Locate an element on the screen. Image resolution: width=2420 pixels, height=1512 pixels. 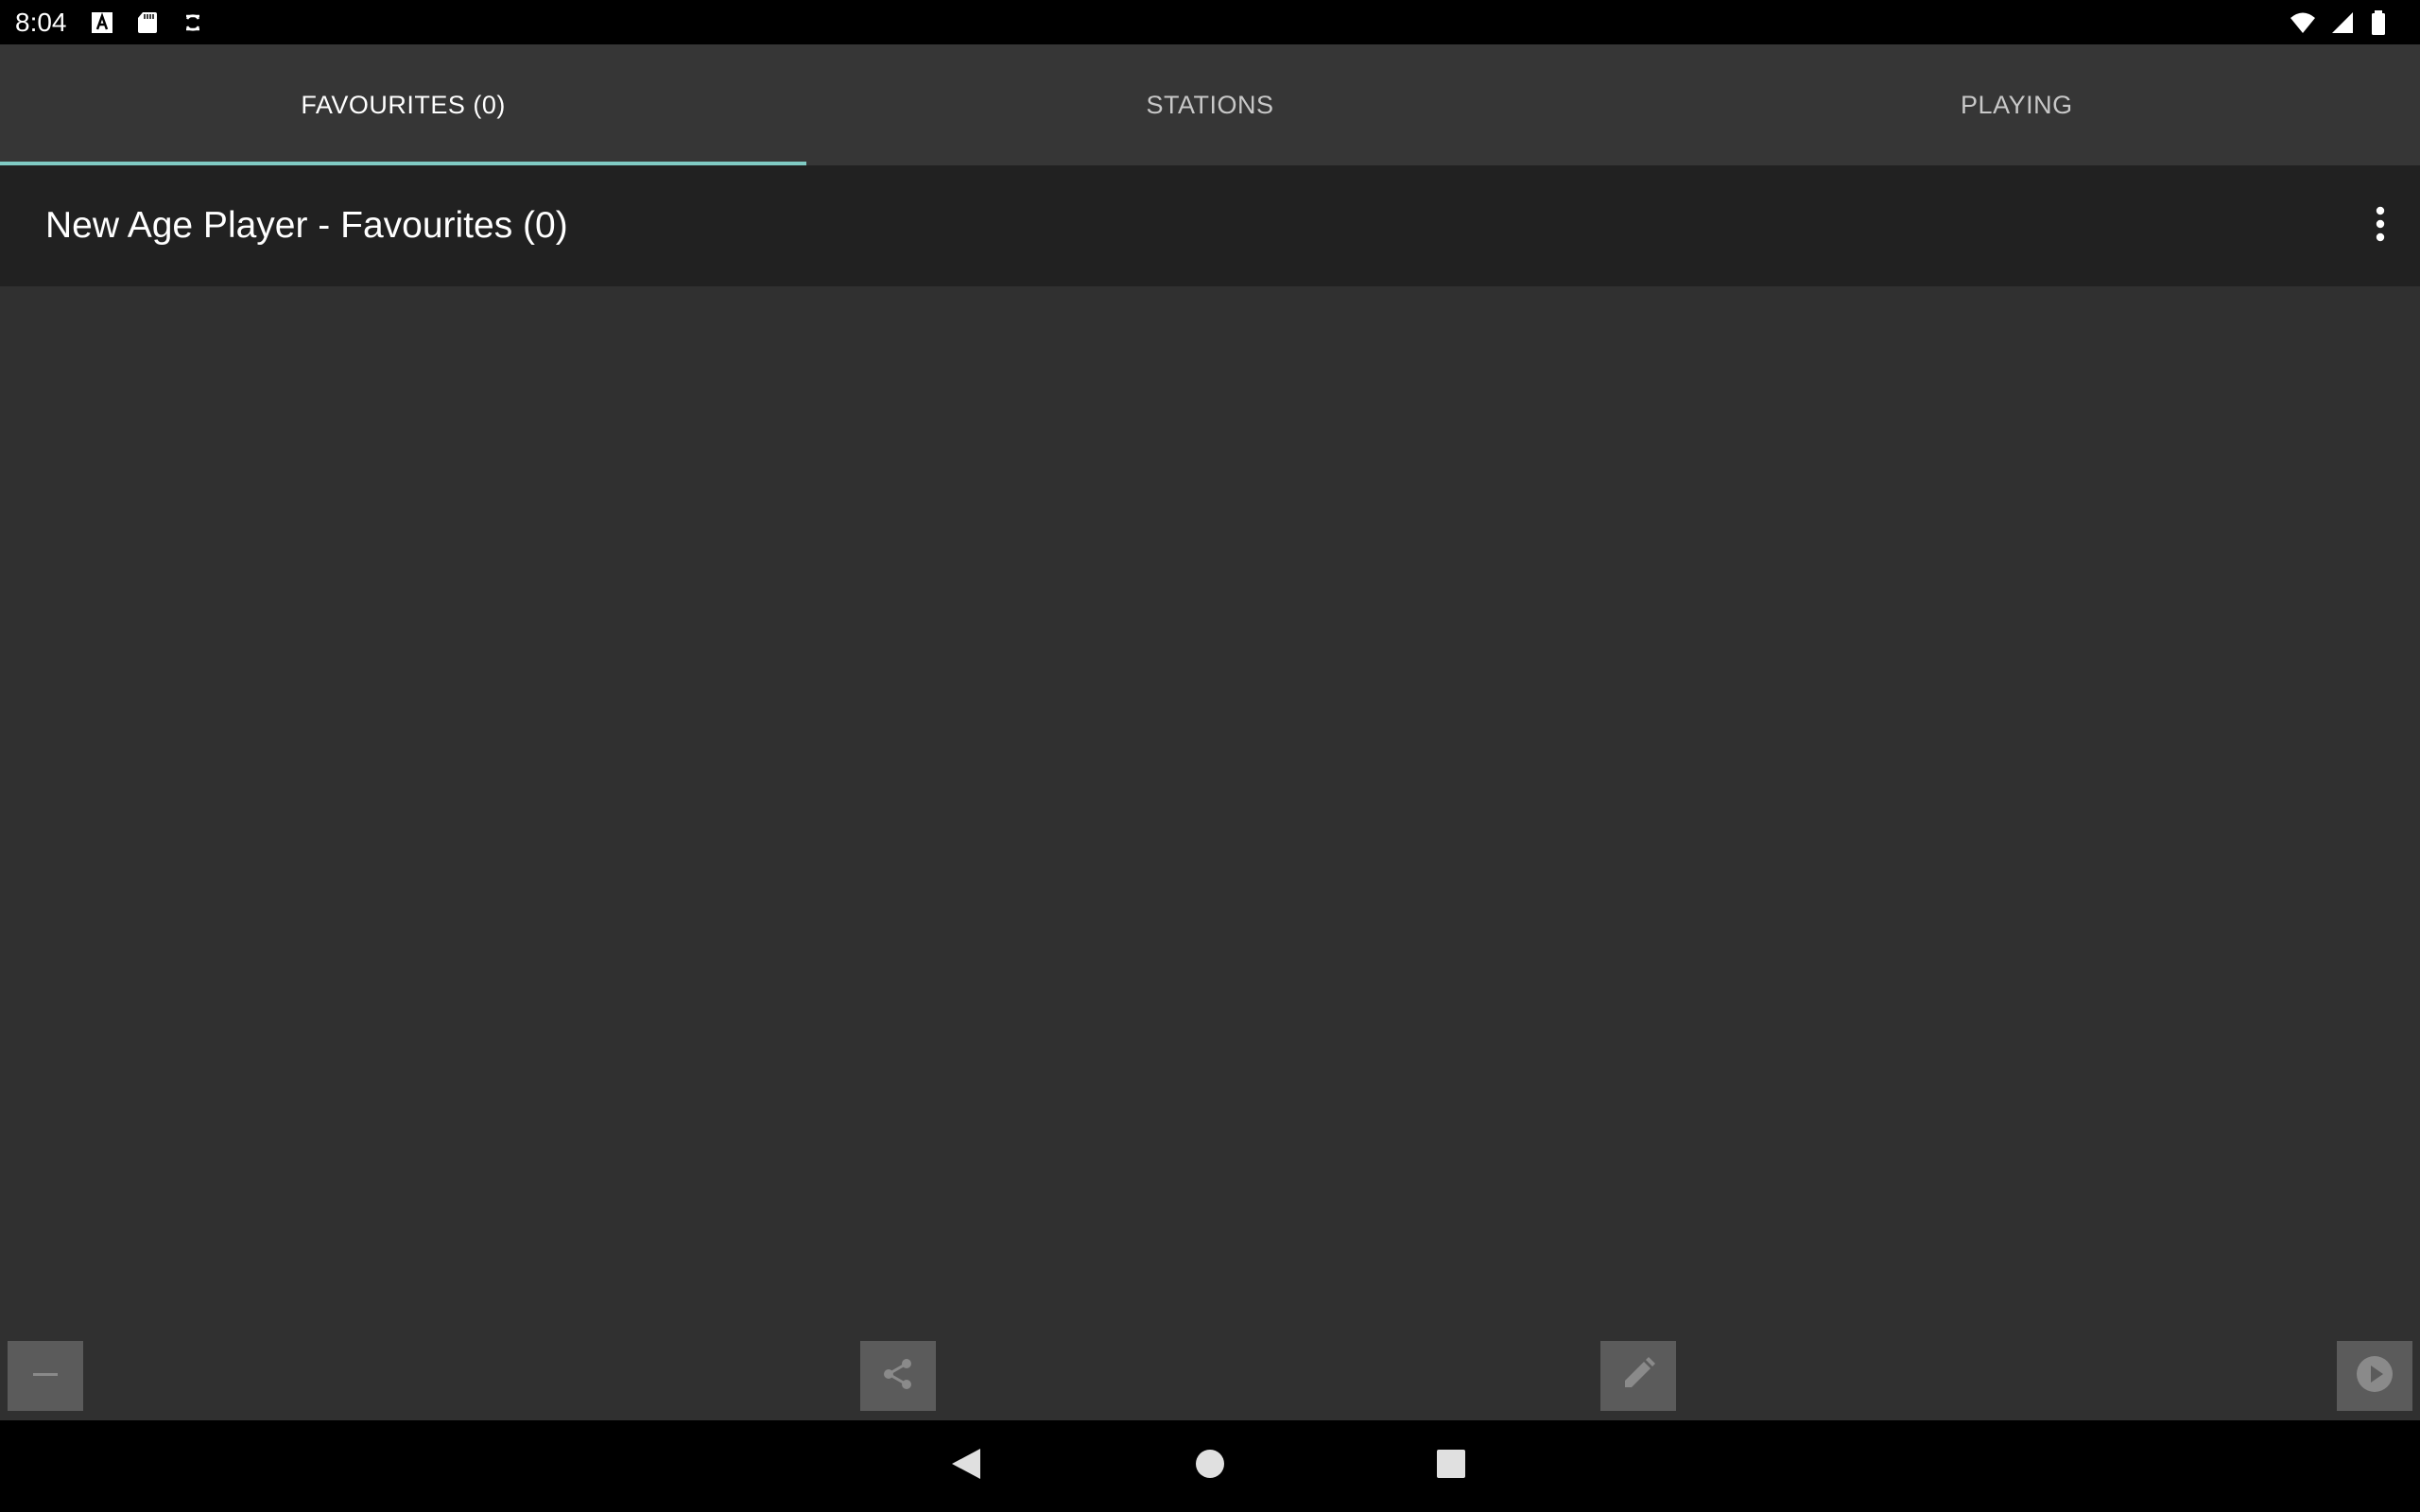
font-a-icon is located at coordinates (102, 22).